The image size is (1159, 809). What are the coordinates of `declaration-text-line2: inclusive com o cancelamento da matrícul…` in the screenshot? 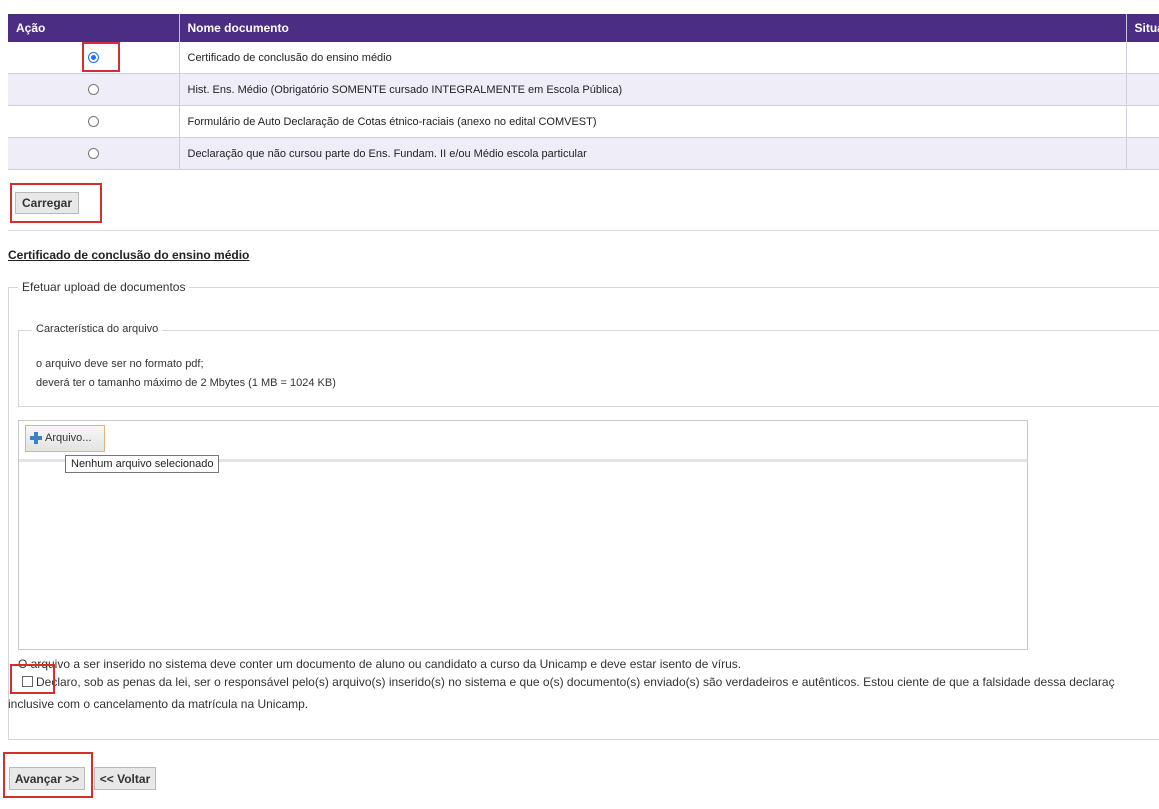 It's located at (158, 704).